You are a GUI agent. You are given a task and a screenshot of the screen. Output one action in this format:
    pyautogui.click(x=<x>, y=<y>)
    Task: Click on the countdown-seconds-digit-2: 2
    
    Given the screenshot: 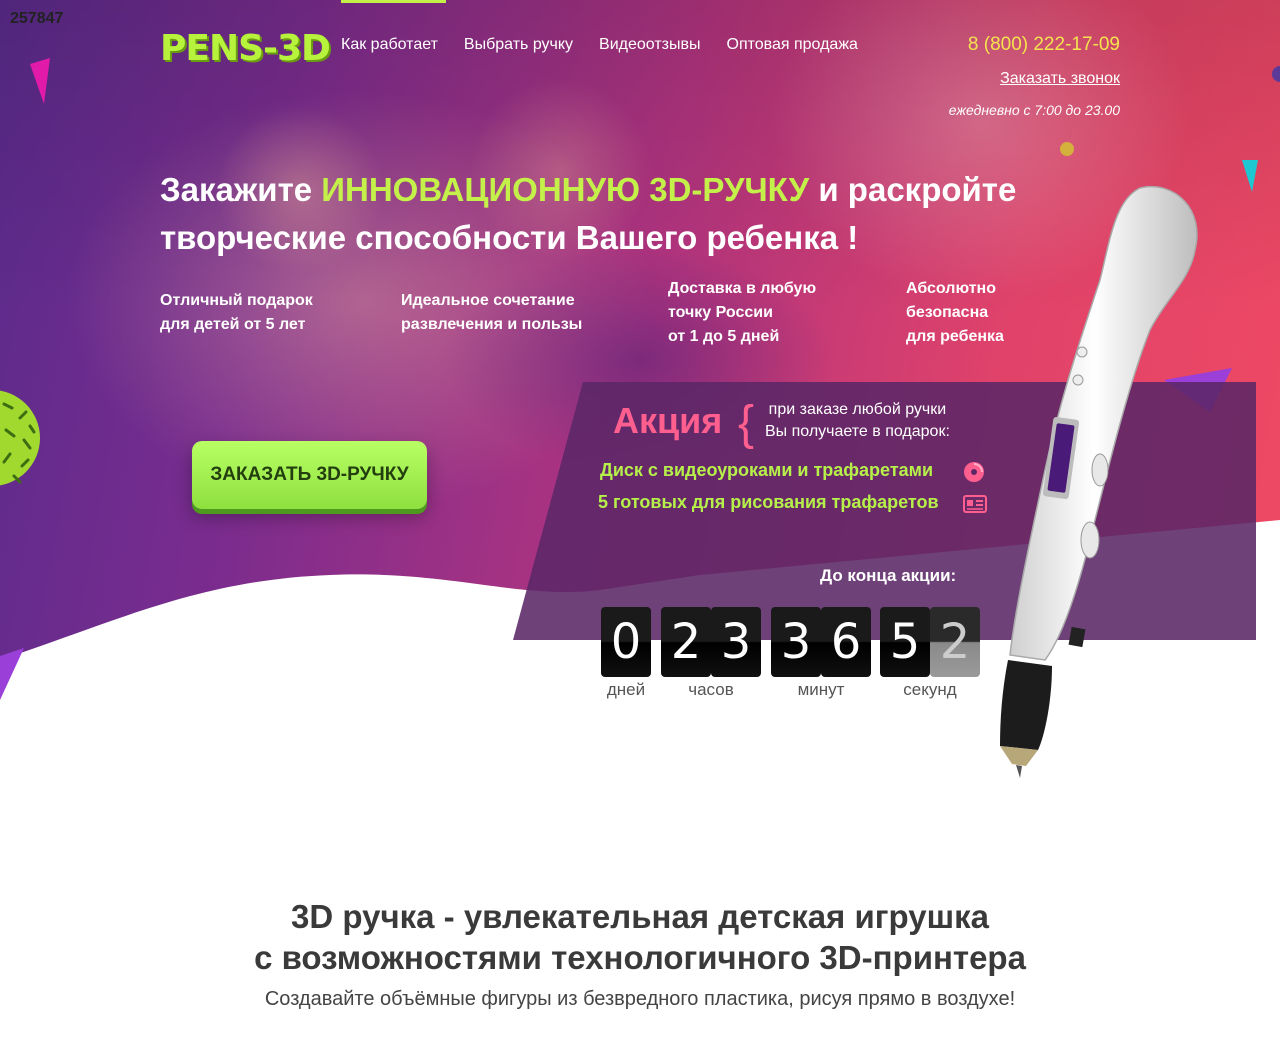 What is the action you would take?
    pyautogui.click(x=955, y=642)
    